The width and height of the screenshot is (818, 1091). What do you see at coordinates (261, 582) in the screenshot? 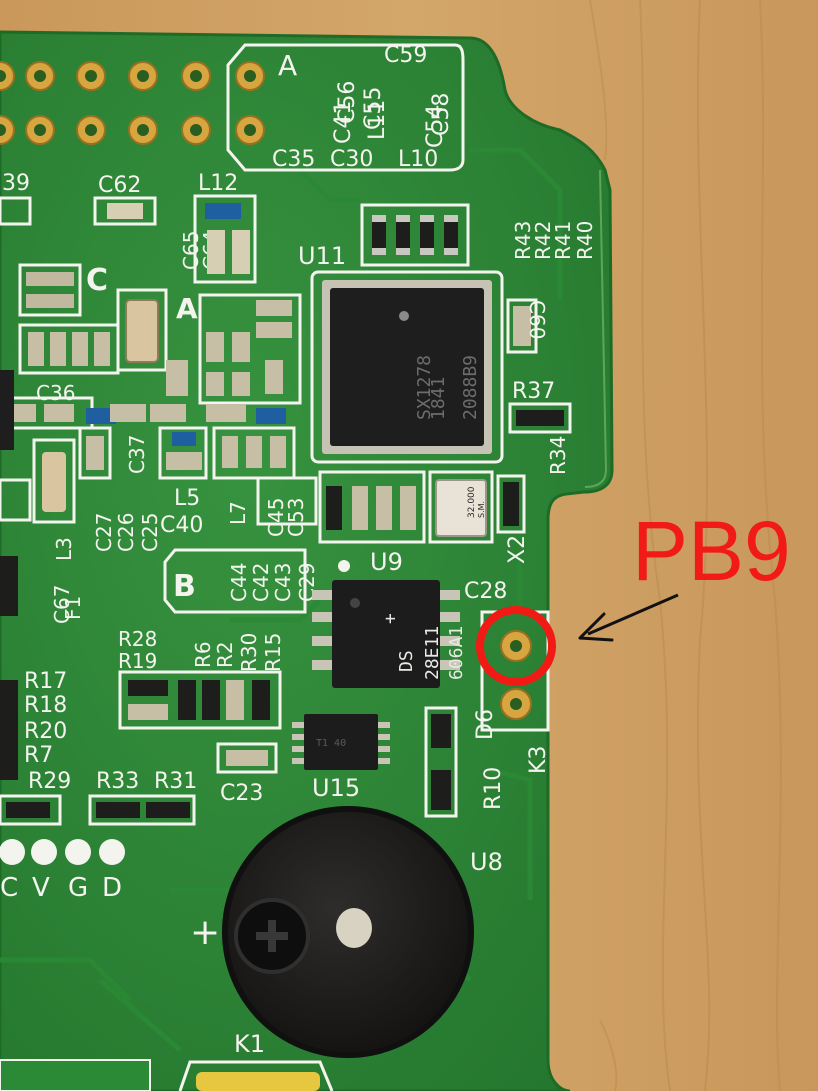
I see `silk-c42: C42` at bounding box center [261, 582].